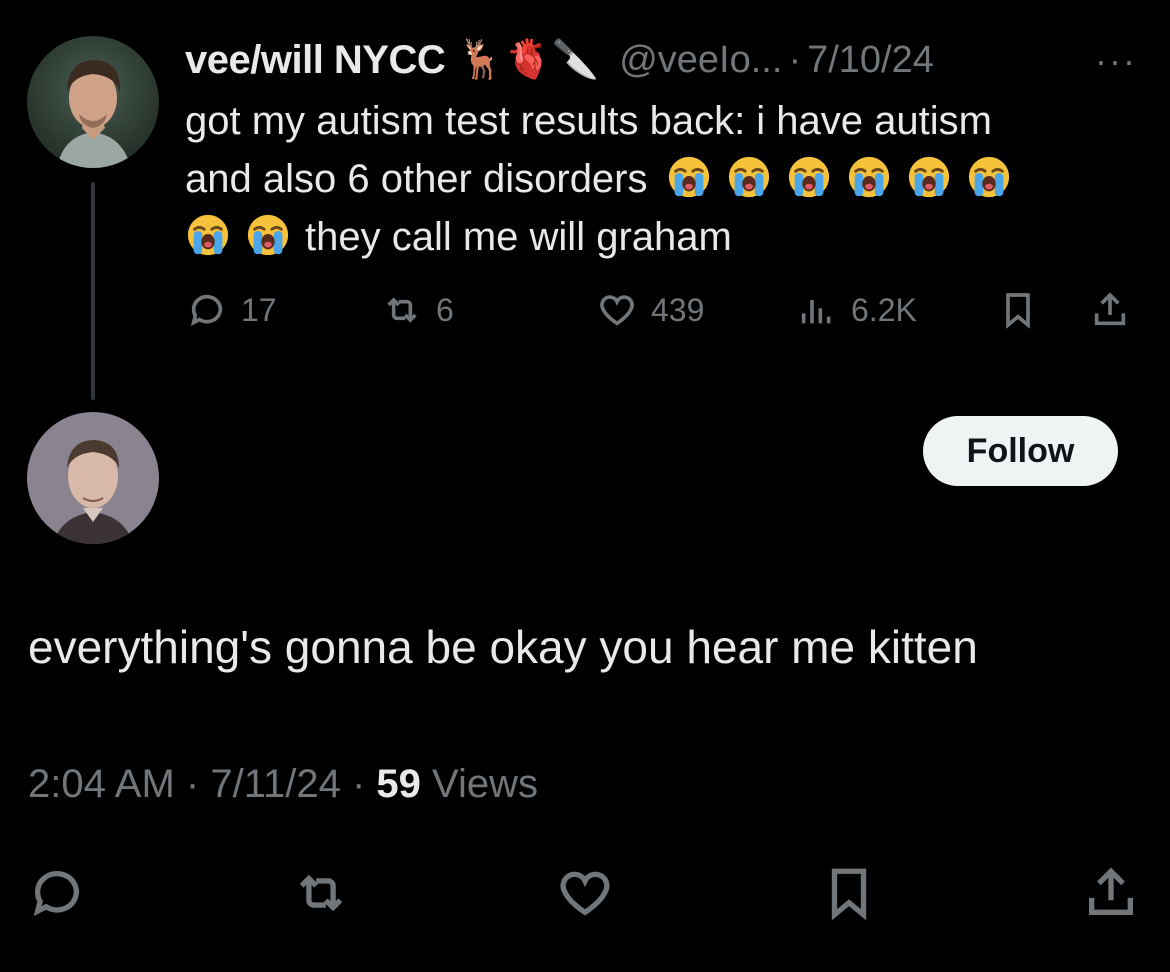 The height and width of the screenshot is (972, 1170). I want to click on like-button, so click(585, 893).